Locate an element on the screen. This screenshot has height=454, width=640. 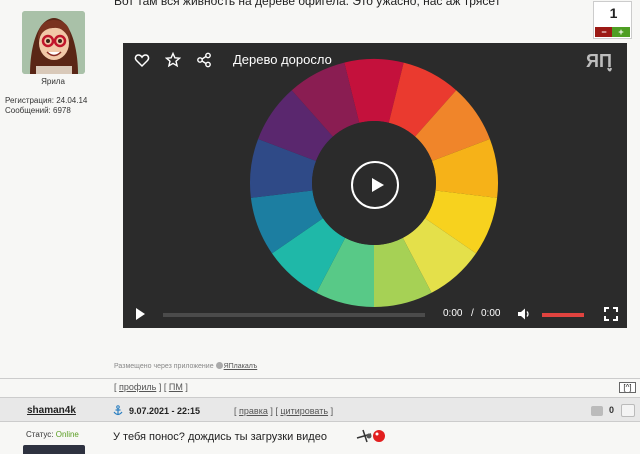
big-play-button is located at coordinates (375, 185).